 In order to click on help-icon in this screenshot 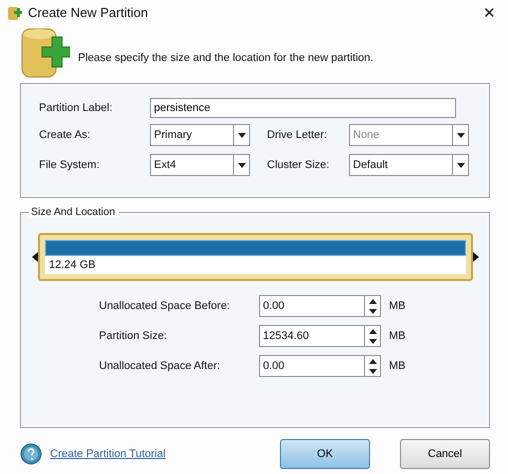, I will do `click(31, 454)`.